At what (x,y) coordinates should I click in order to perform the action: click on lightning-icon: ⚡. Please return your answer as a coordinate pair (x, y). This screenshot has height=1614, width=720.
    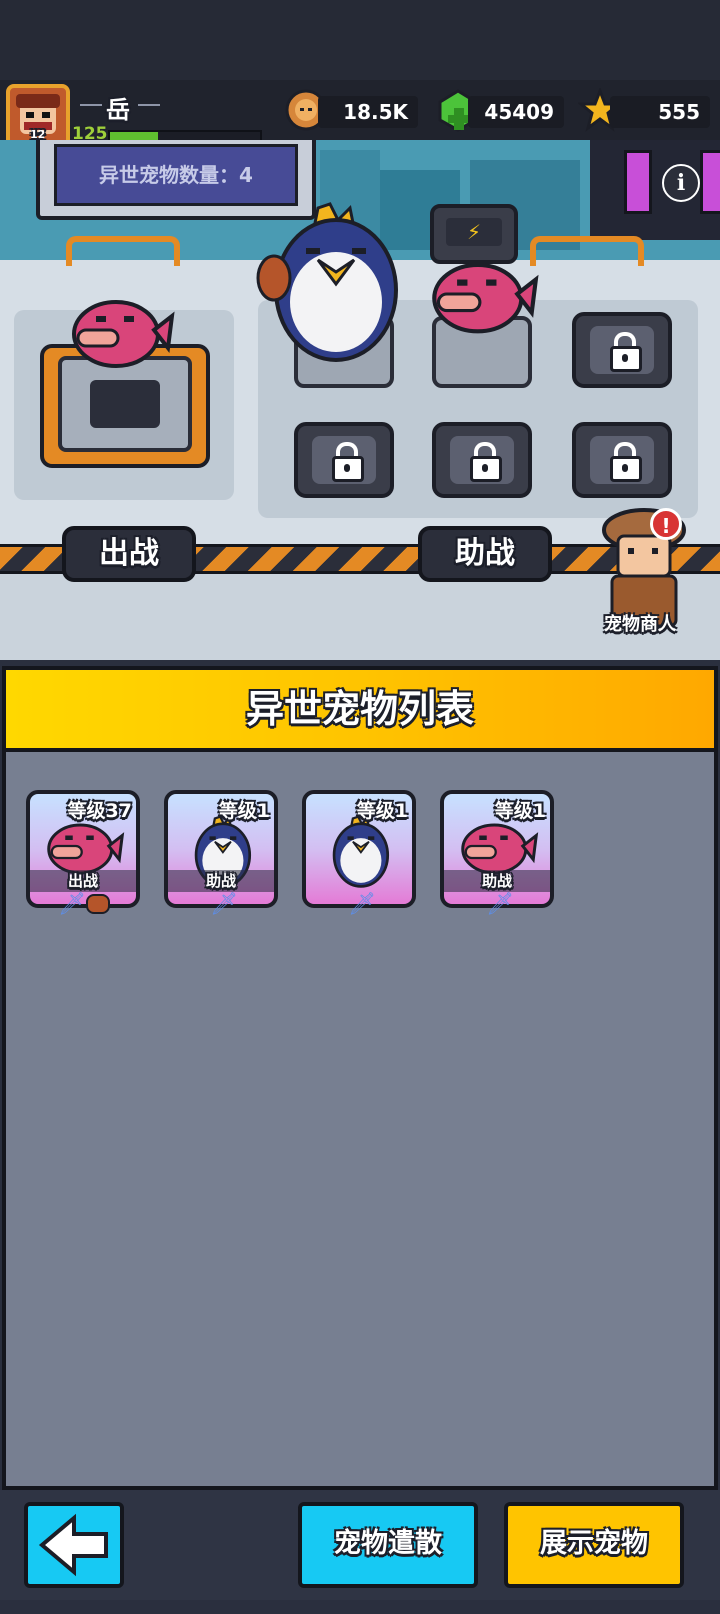
    Looking at the image, I should click on (474, 232).